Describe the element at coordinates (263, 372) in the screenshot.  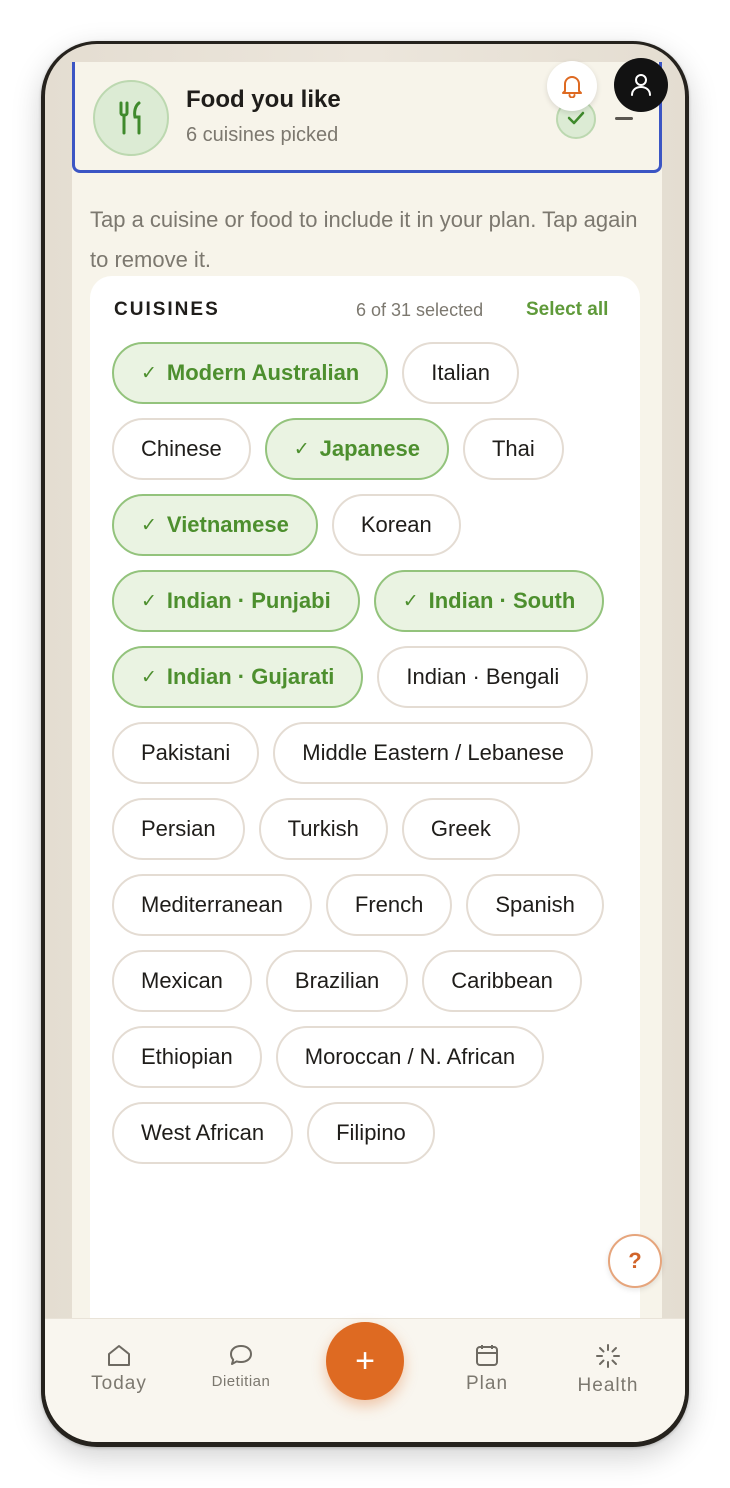
I see `cuisine-chip-label: Modern Australian` at that location.